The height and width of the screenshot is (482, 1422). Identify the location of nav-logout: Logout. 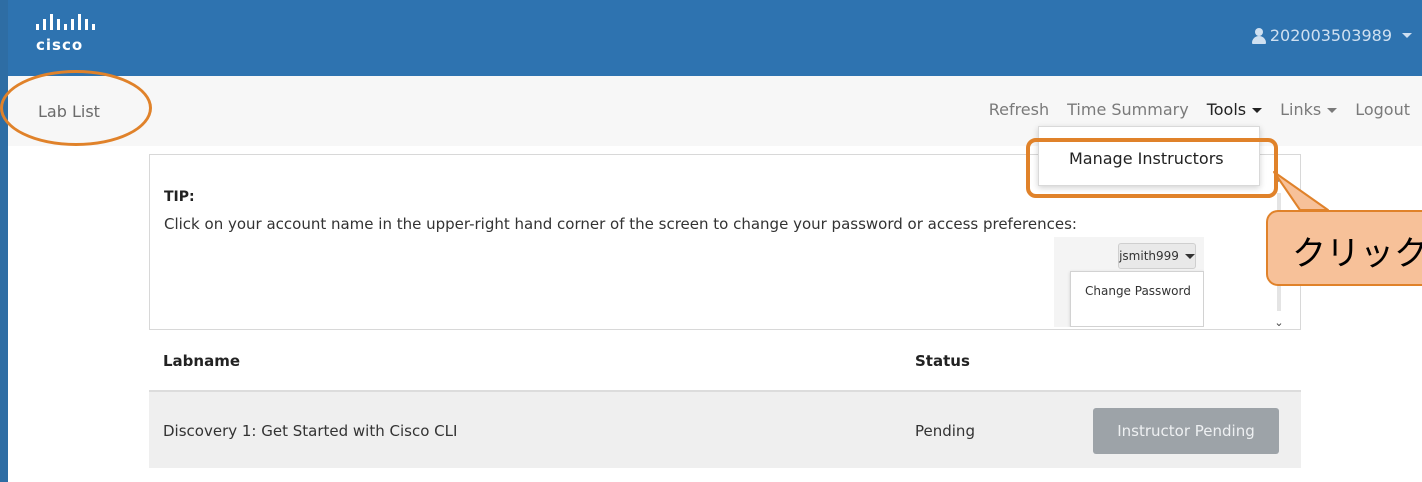
(1382, 109).